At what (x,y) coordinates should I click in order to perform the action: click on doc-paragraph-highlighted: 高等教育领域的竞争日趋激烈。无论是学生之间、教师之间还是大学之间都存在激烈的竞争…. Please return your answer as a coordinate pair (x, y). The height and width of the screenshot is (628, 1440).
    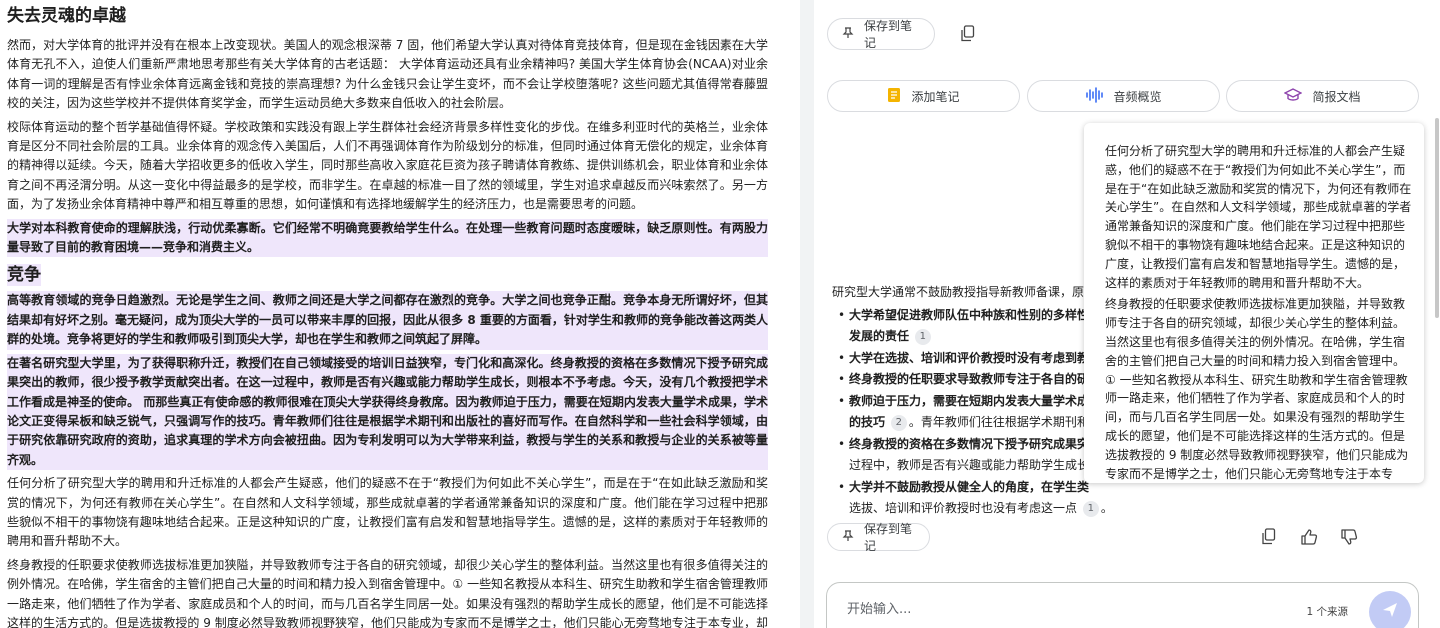
    Looking at the image, I should click on (387, 320).